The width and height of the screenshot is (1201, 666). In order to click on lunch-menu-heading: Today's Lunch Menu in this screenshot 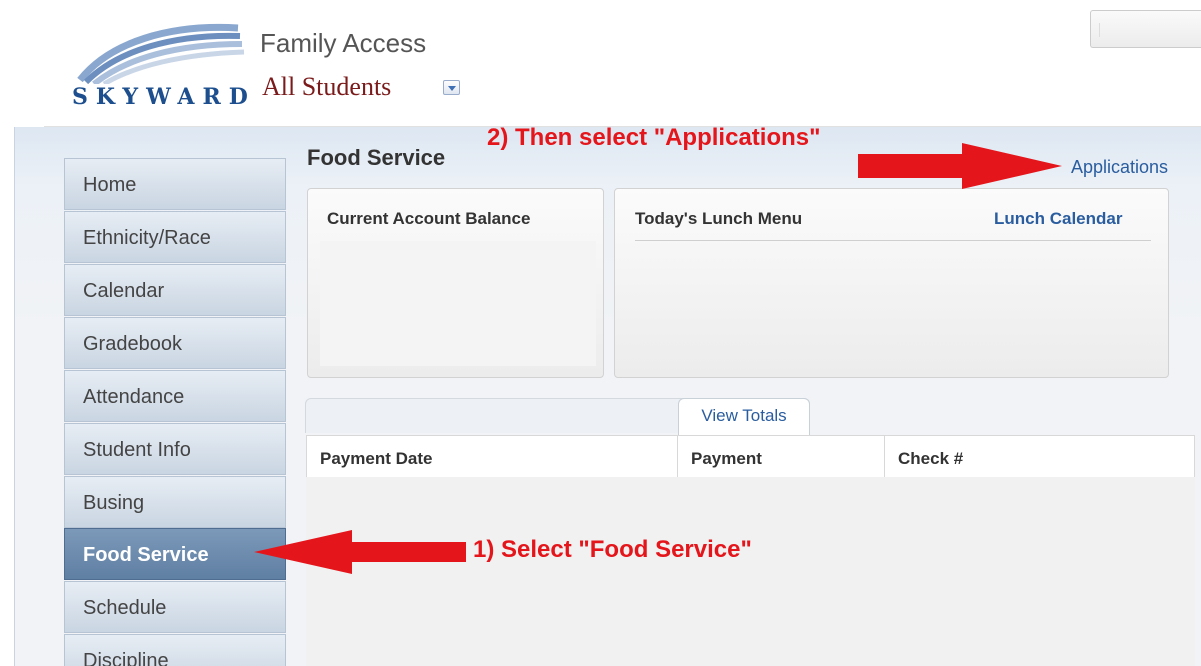, I will do `click(719, 218)`.